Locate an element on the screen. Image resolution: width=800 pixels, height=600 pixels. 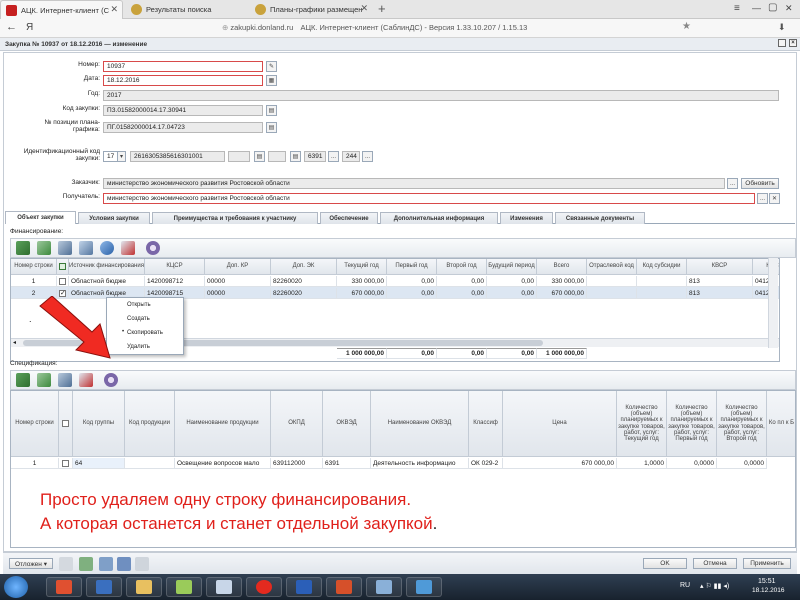
spec-edit-icon is located at coordinates (23, 380).